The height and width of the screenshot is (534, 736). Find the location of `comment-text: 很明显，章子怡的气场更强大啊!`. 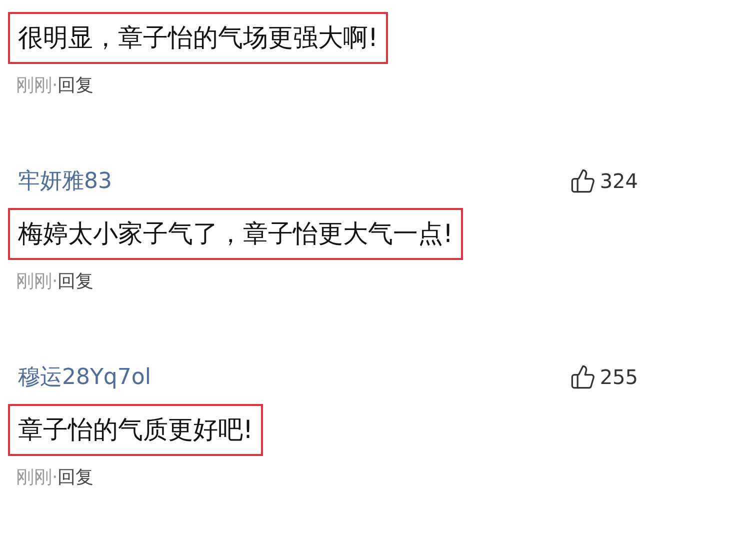

comment-text: 很明显，章子怡的气场更强大啊! is located at coordinates (198, 38).